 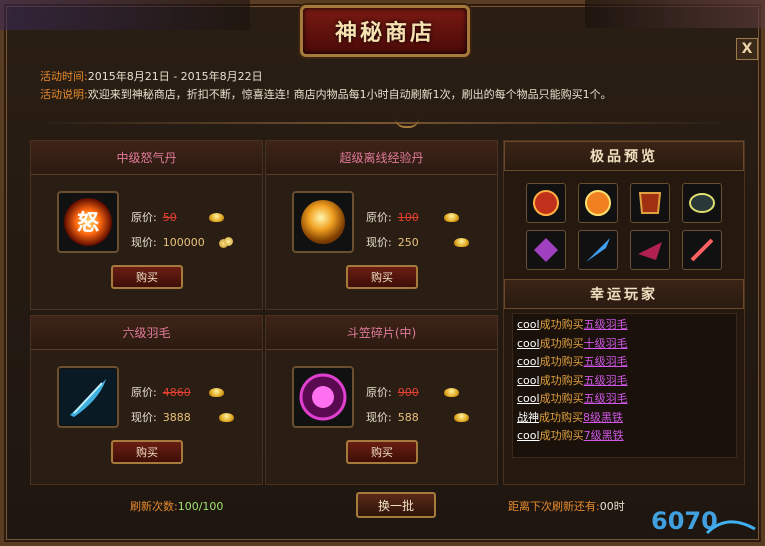 What do you see at coordinates (702, 203) in the screenshot?
I see `bracer-icon` at bounding box center [702, 203].